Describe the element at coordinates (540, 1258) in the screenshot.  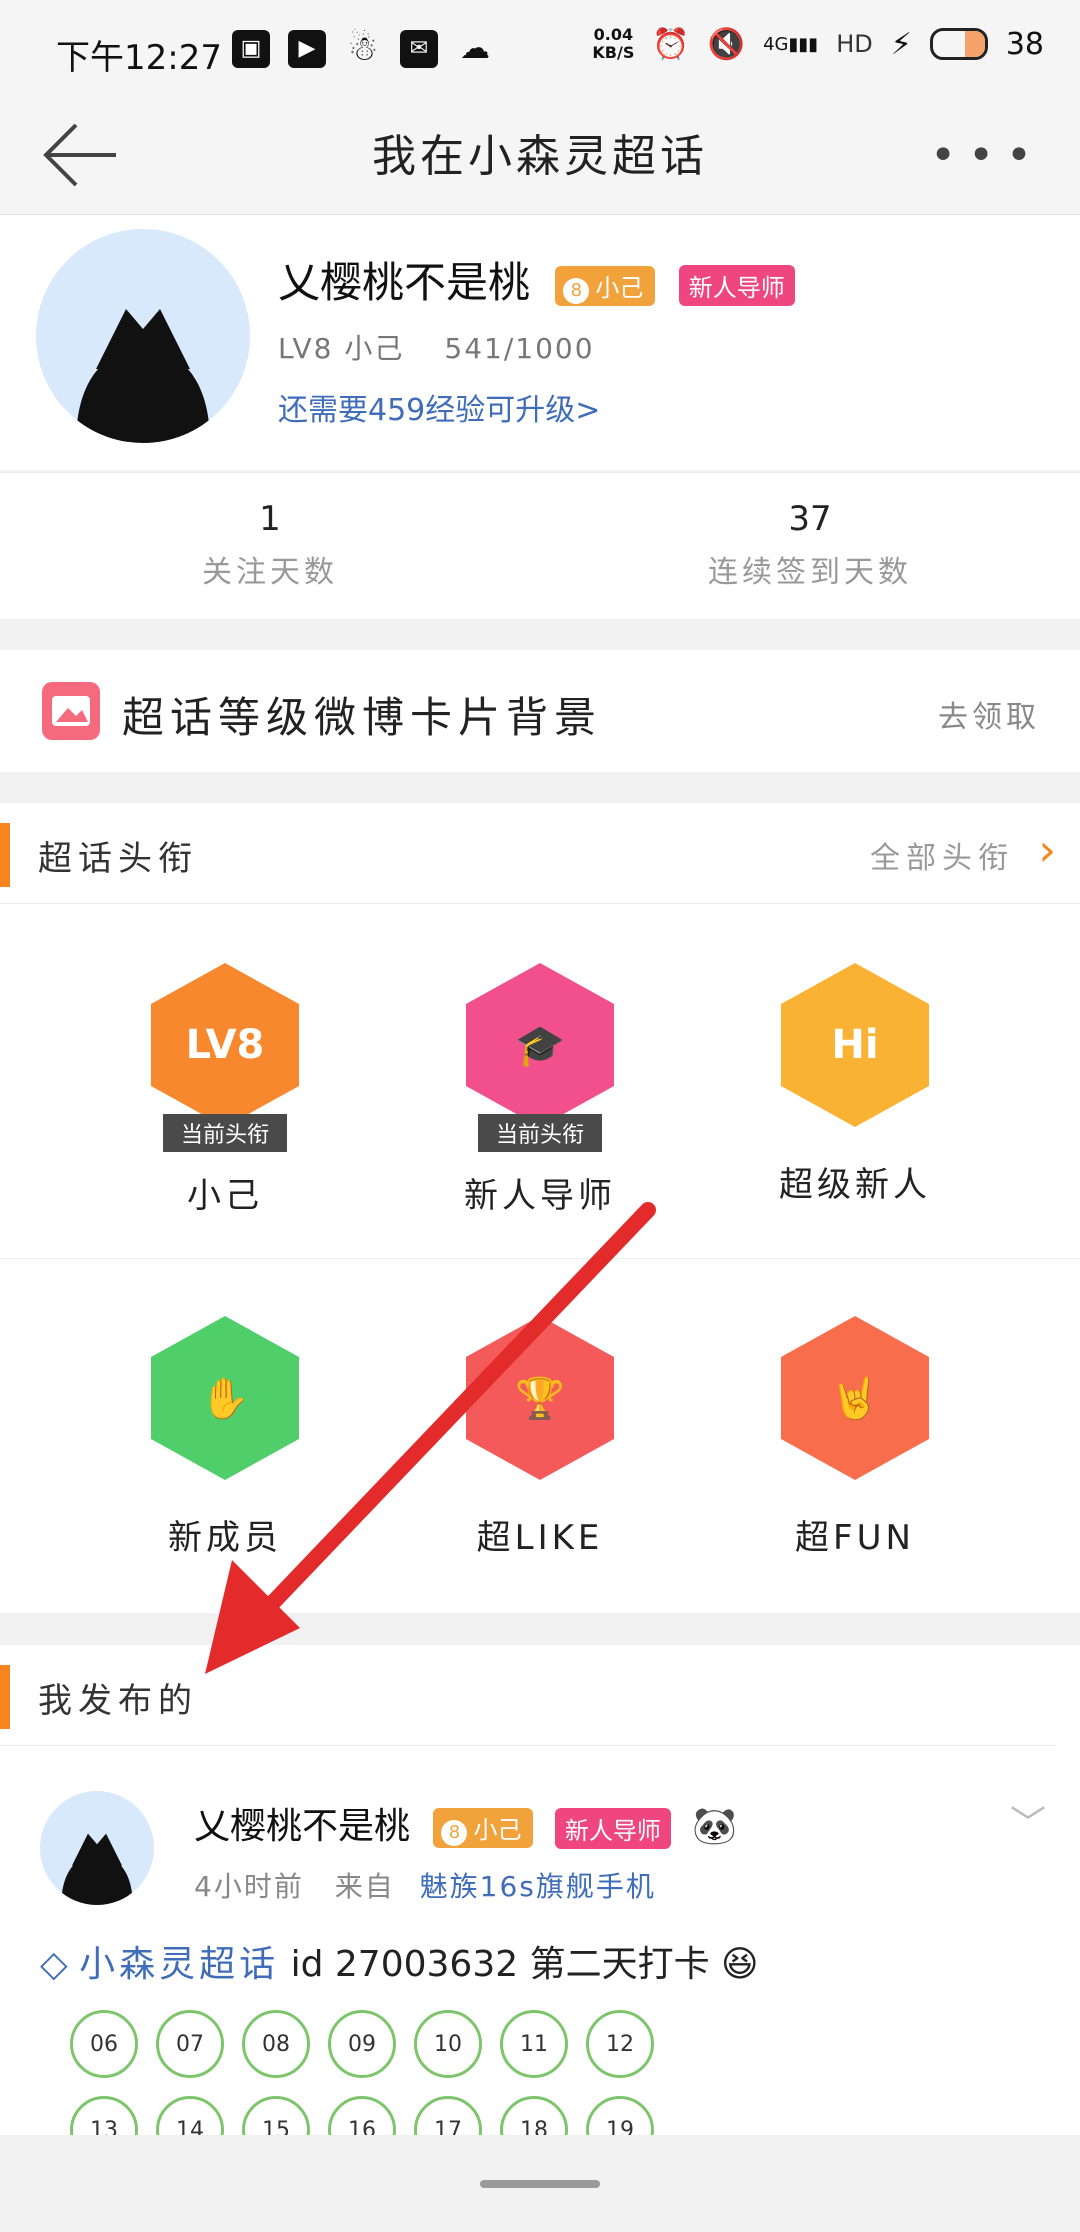
I see `divider` at that location.